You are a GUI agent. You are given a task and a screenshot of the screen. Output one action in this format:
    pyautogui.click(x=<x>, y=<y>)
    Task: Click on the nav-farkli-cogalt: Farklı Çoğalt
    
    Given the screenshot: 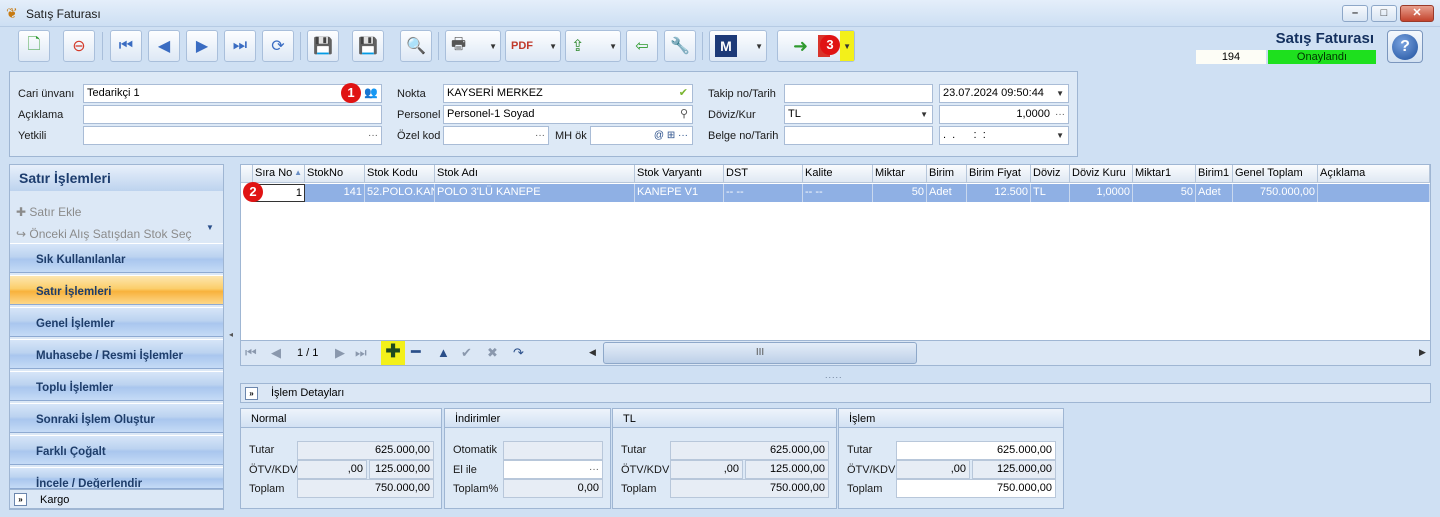 What is the action you would take?
    pyautogui.click(x=116, y=450)
    